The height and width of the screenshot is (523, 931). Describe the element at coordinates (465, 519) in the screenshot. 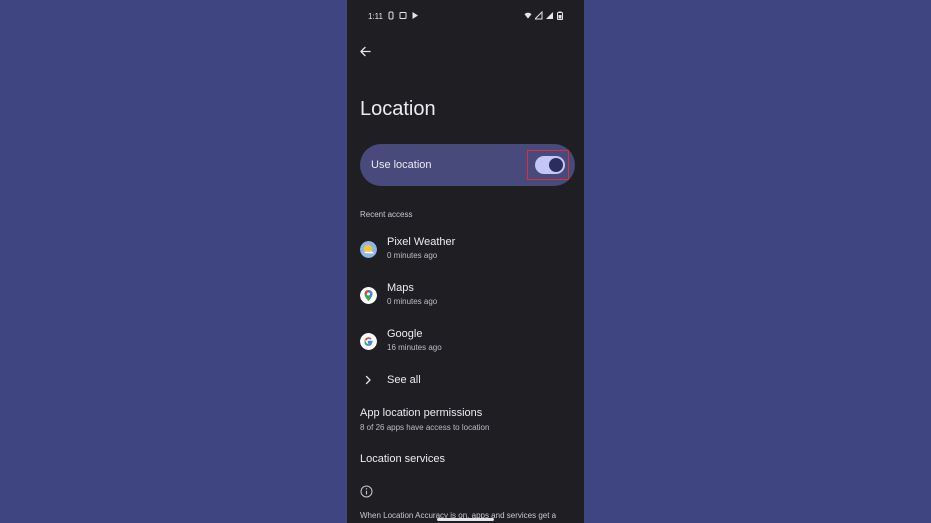

I see `navigation-handle` at that location.